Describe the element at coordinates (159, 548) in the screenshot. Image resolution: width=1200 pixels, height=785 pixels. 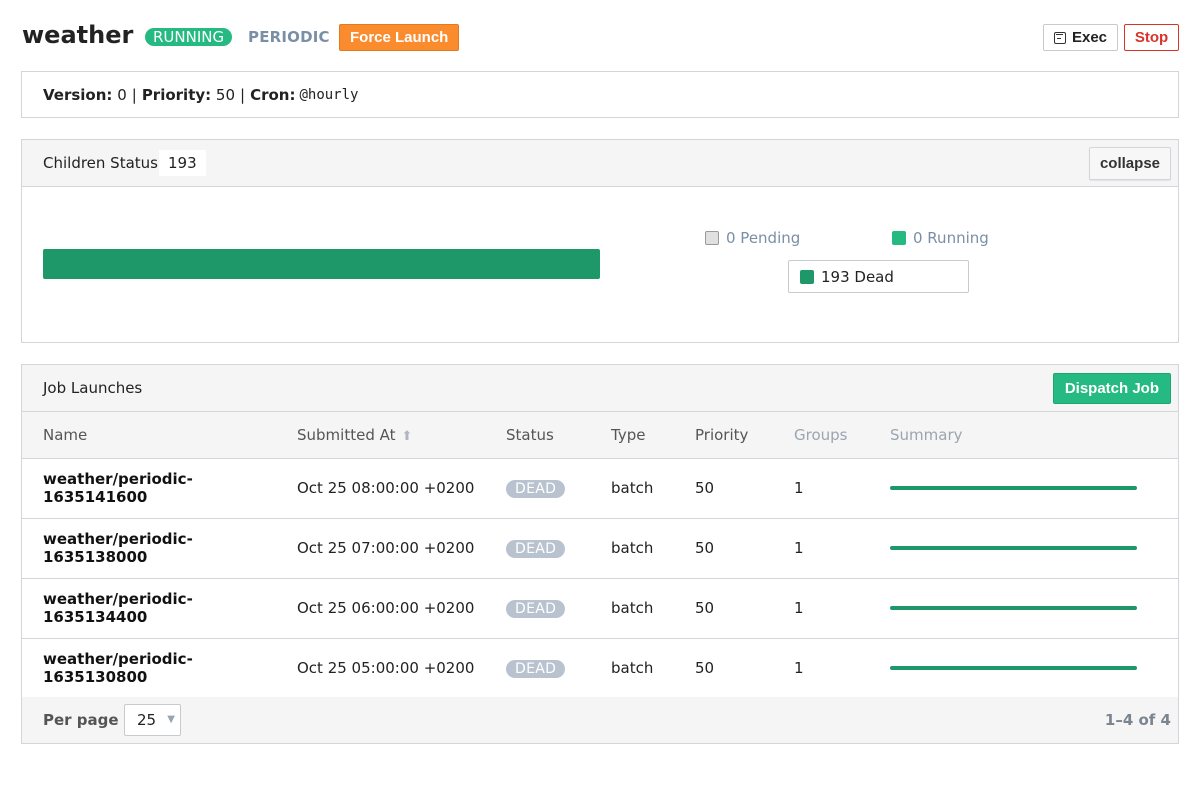
I see `job-name: weather/periodic-1635138000` at that location.